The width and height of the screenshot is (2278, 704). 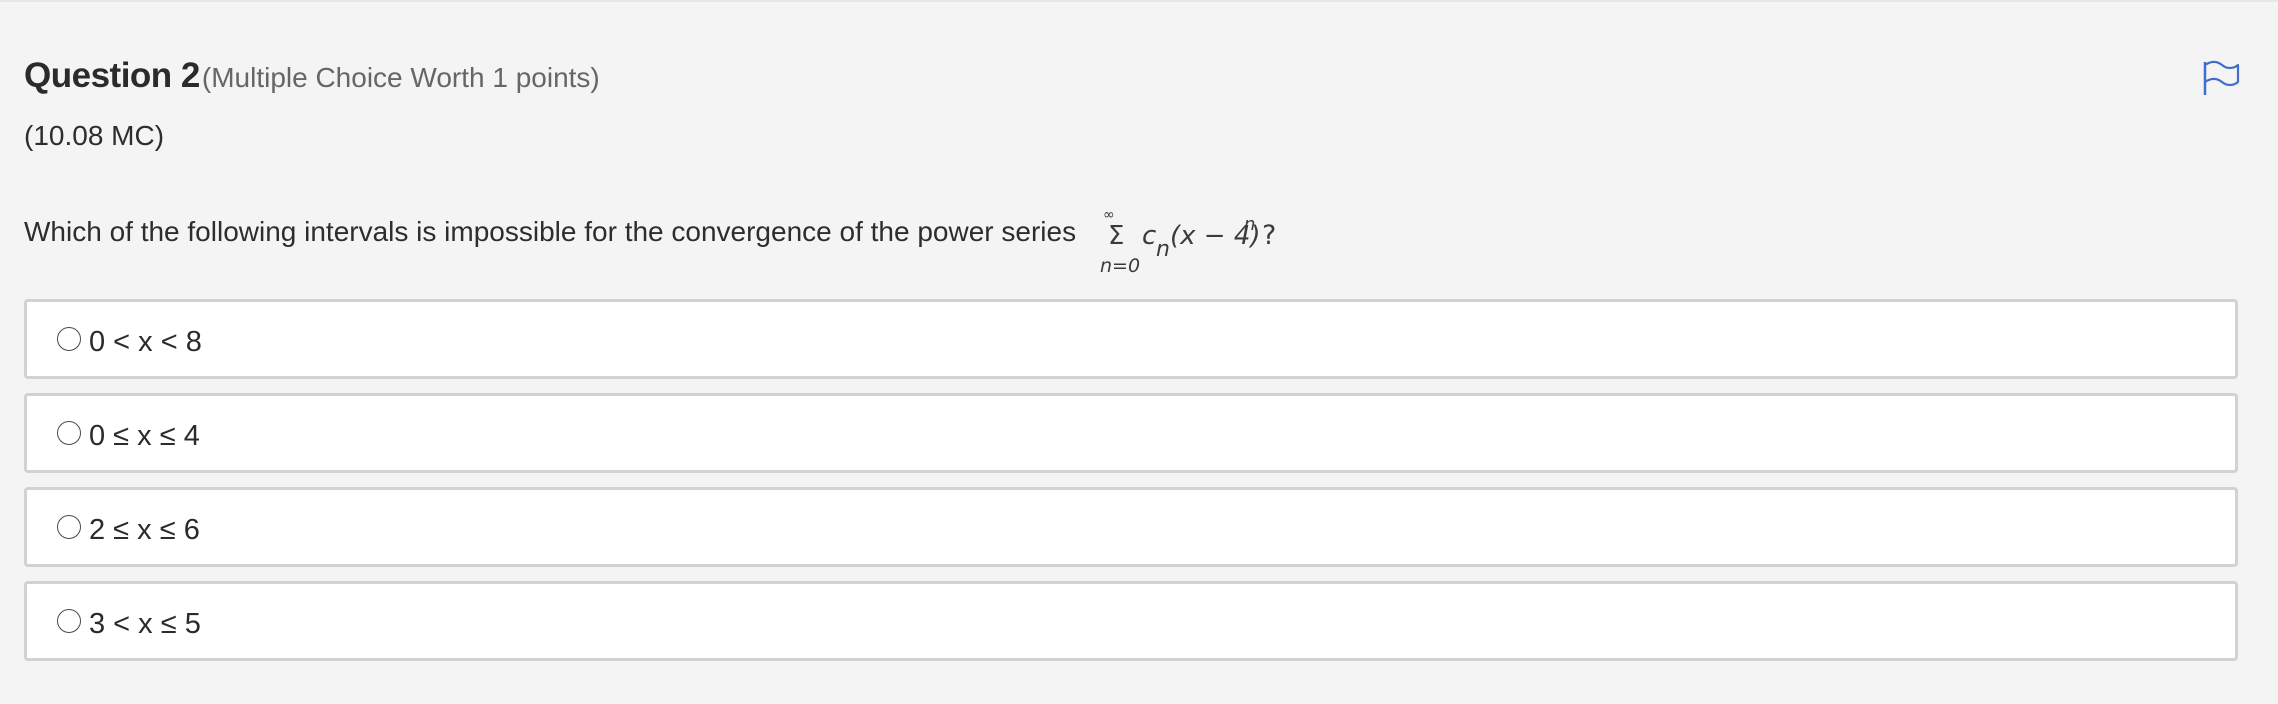 What do you see at coordinates (1131, 433) in the screenshot?
I see `choice-option: 0 ≤ x ≤ 4` at bounding box center [1131, 433].